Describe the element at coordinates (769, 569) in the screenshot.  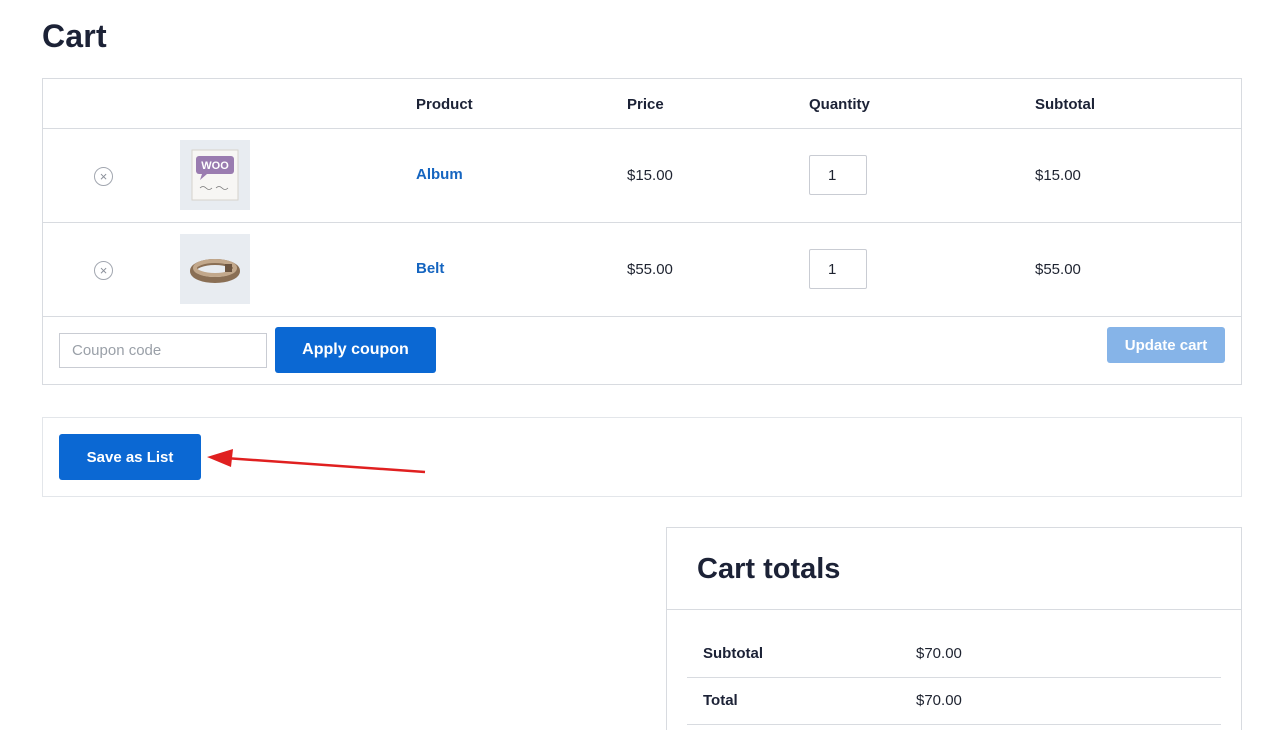
I see `cart-totals-title: Cart totals` at that location.